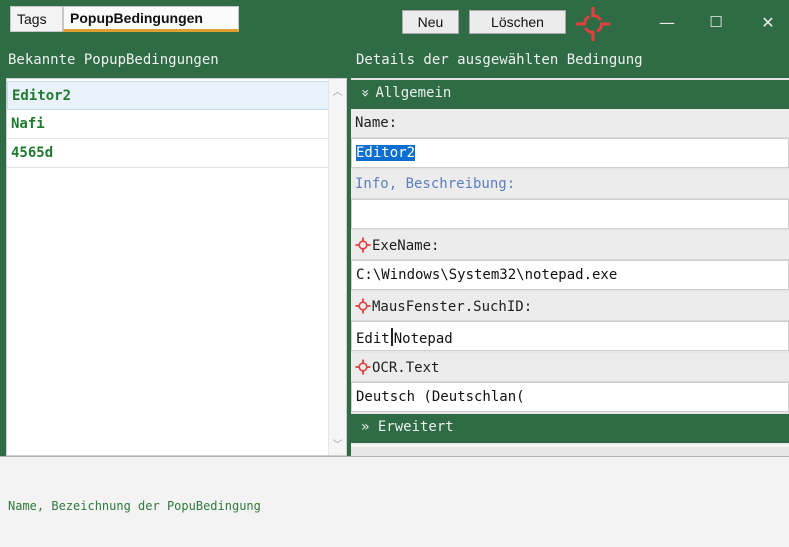  What do you see at coordinates (570, 275) in the screenshot?
I see `exename-field: C:\Windows\System32\notepad.exe` at bounding box center [570, 275].